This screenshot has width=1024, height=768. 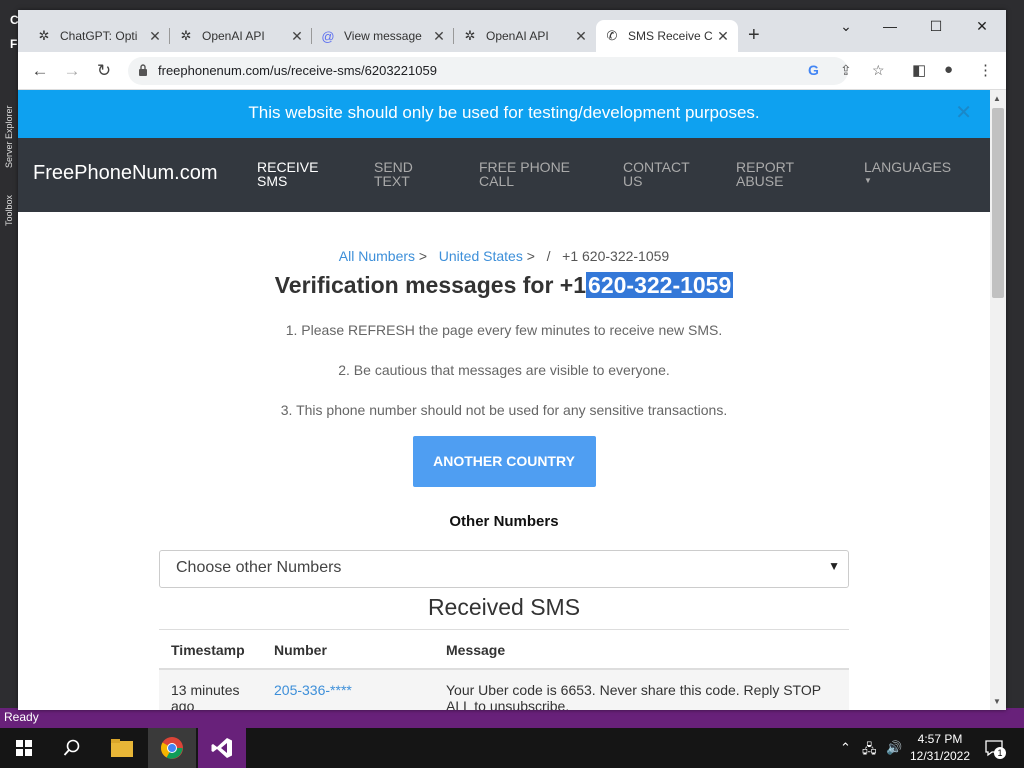 What do you see at coordinates (908, 167) in the screenshot?
I see `nav-languages-label: LANGUAGES` at bounding box center [908, 167].